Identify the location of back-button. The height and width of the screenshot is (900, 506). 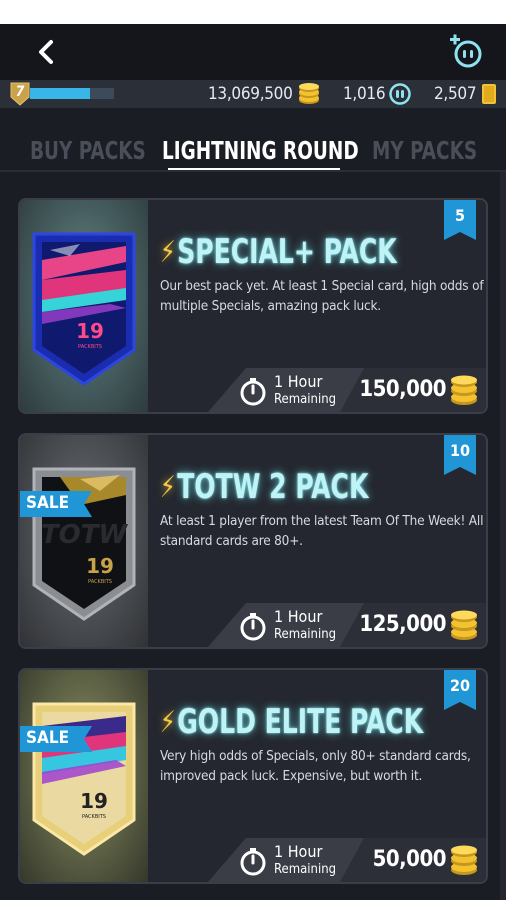
(46, 52).